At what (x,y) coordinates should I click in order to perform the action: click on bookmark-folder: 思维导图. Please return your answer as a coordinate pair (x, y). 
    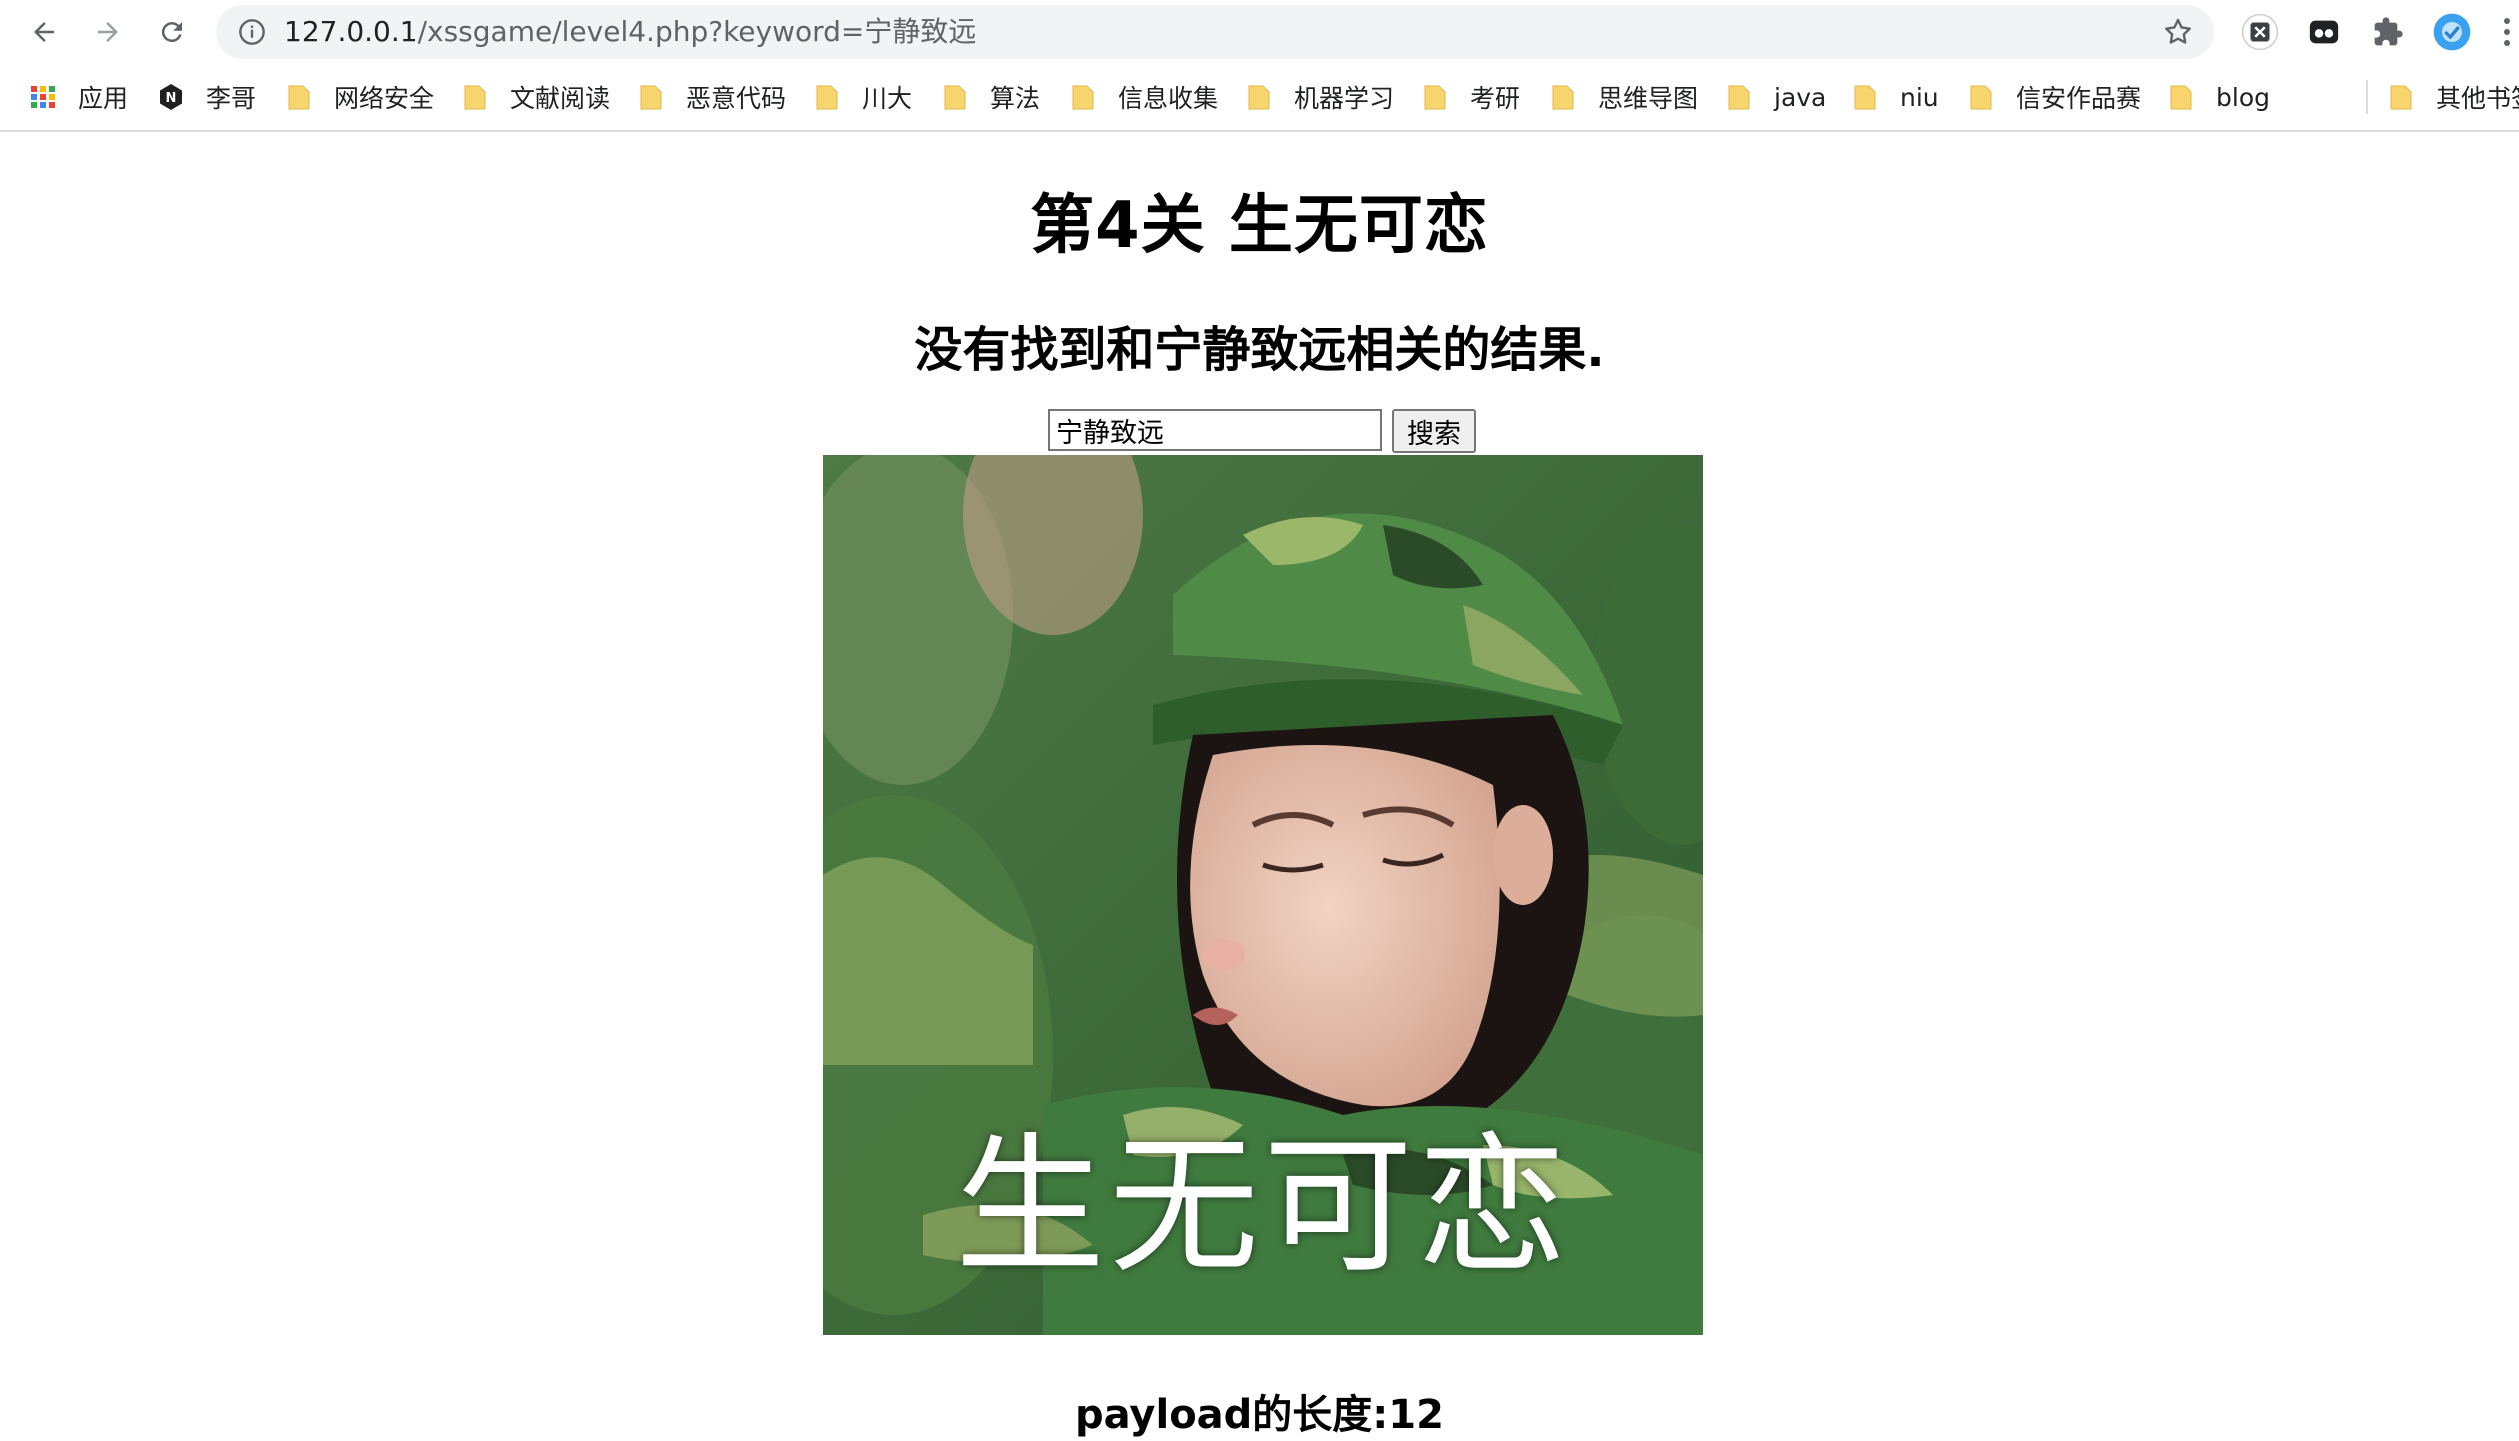
    Looking at the image, I should click on (1624, 97).